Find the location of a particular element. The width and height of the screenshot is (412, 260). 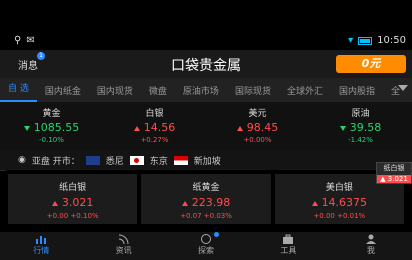

quote-name: 白银 is located at coordinates (154, 114).